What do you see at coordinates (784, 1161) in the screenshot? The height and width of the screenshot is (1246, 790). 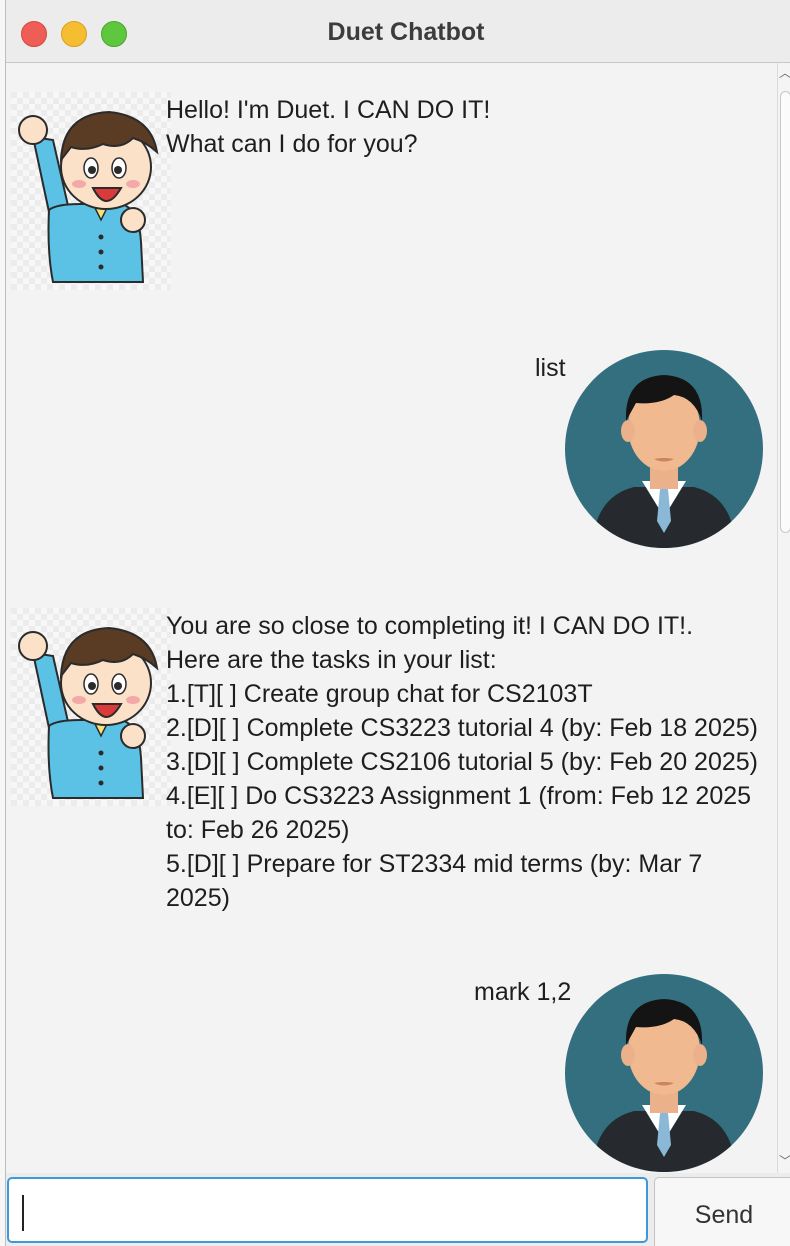 I see `scroll-down-icon: ﹀` at bounding box center [784, 1161].